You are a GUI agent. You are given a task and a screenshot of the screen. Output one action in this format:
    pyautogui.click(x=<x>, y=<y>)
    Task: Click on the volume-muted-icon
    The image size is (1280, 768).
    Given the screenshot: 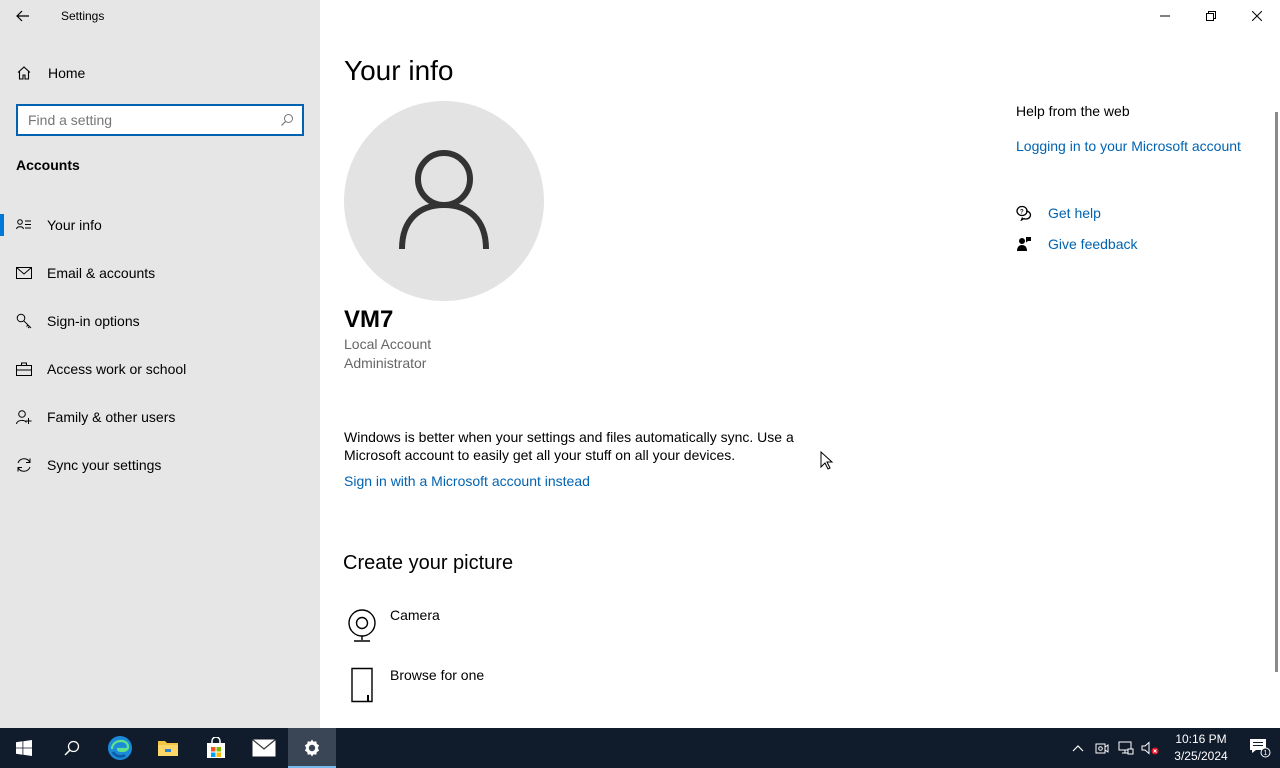 What is the action you would take?
    pyautogui.click(x=1150, y=748)
    